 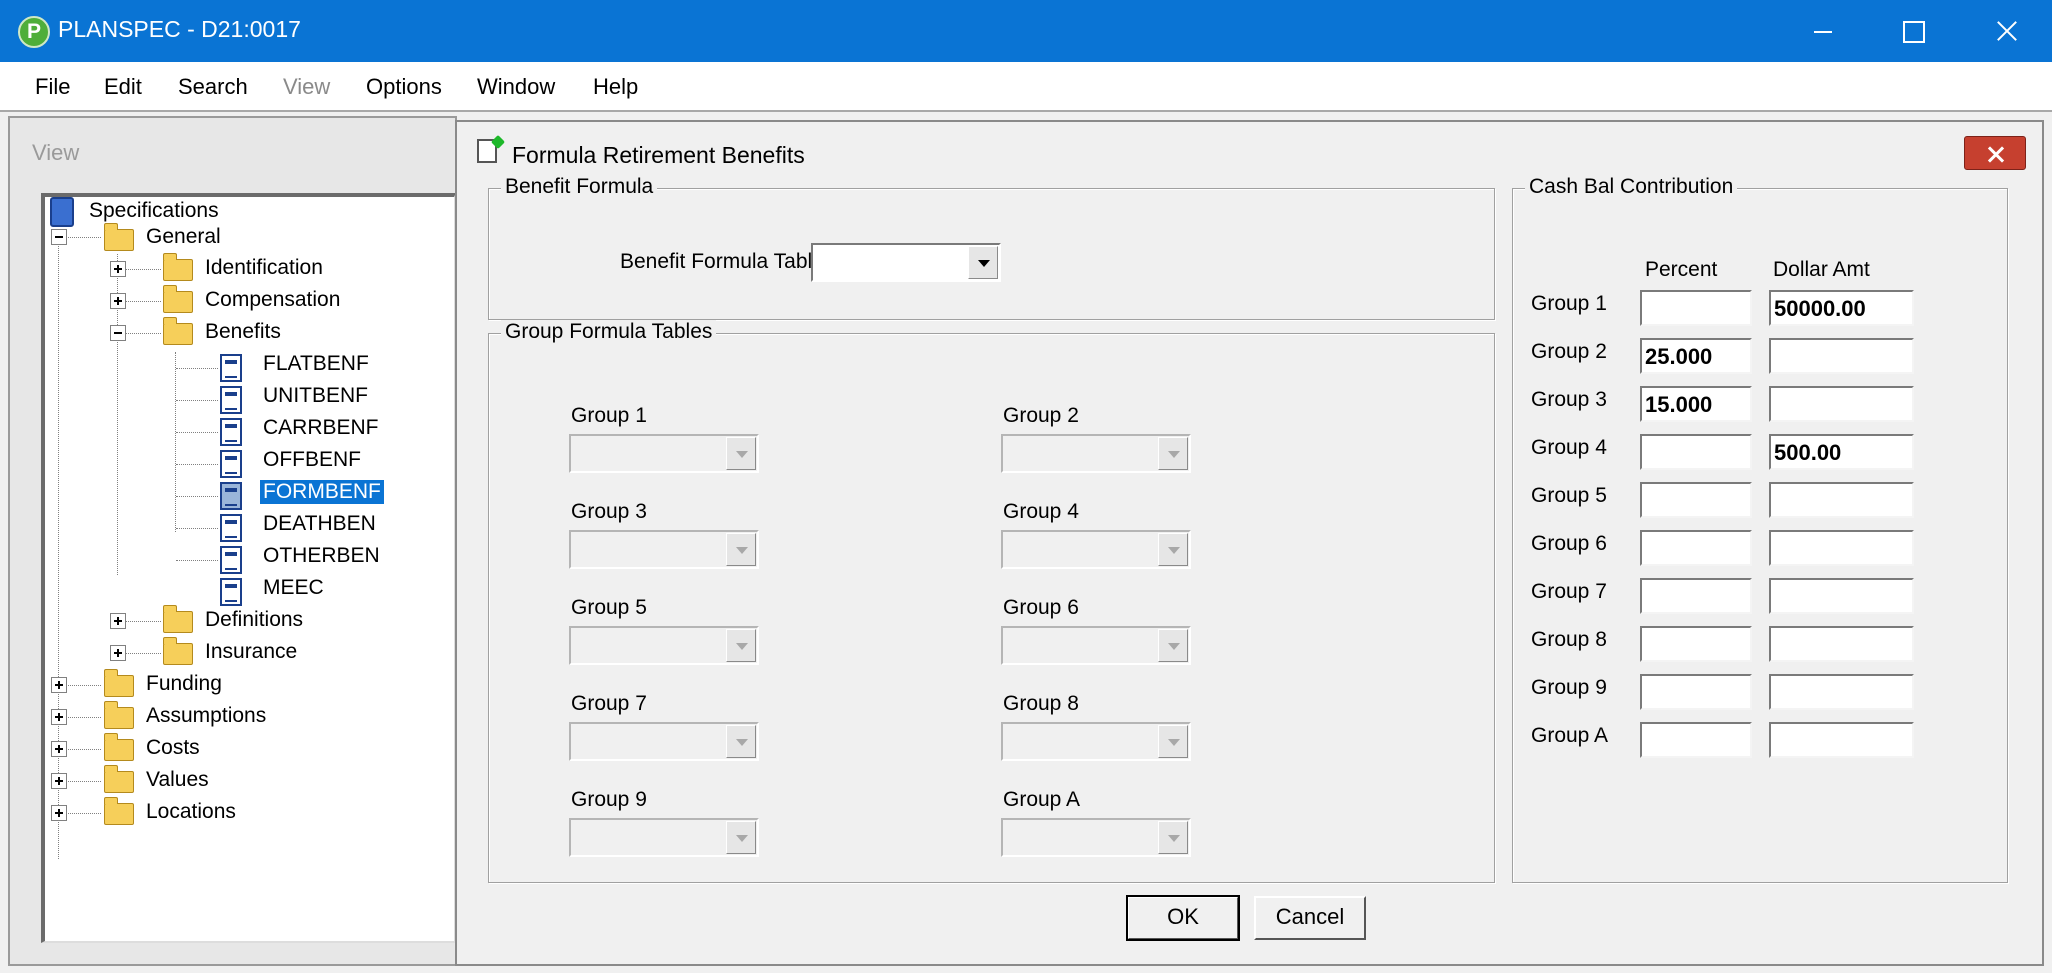 What do you see at coordinates (1681, 269) in the screenshot?
I see `percent-column-header: Percent` at bounding box center [1681, 269].